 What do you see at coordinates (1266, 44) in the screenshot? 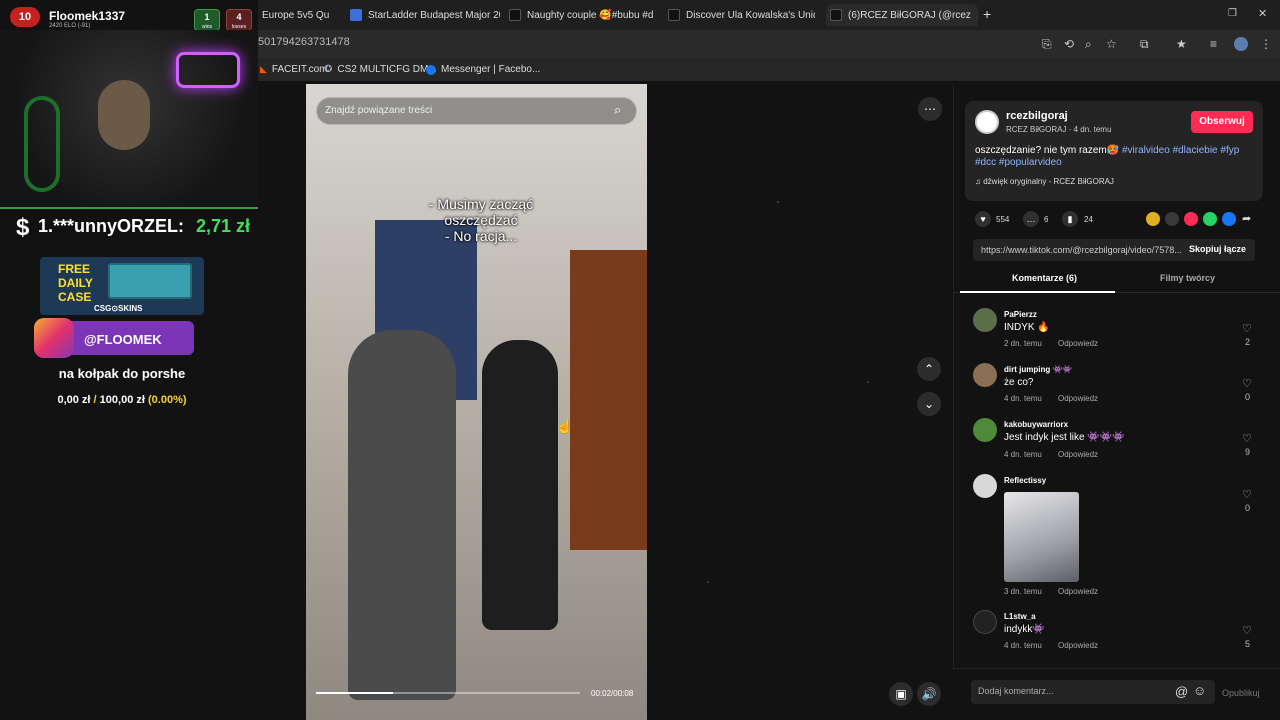
I see `menu-icon: ⋮` at bounding box center [1266, 44].